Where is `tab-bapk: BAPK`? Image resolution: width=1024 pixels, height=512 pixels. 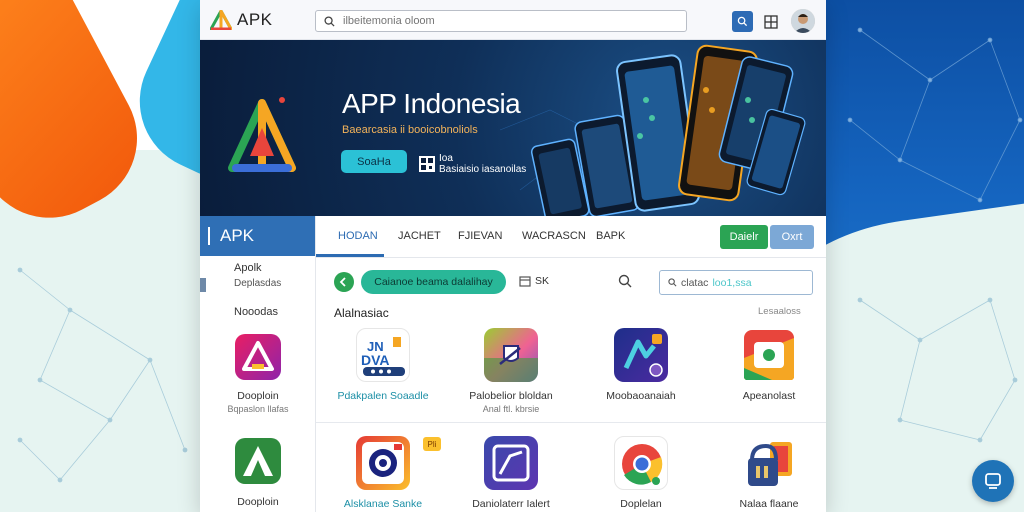
tab-bapk: BAPK is located at coordinates (610, 236).